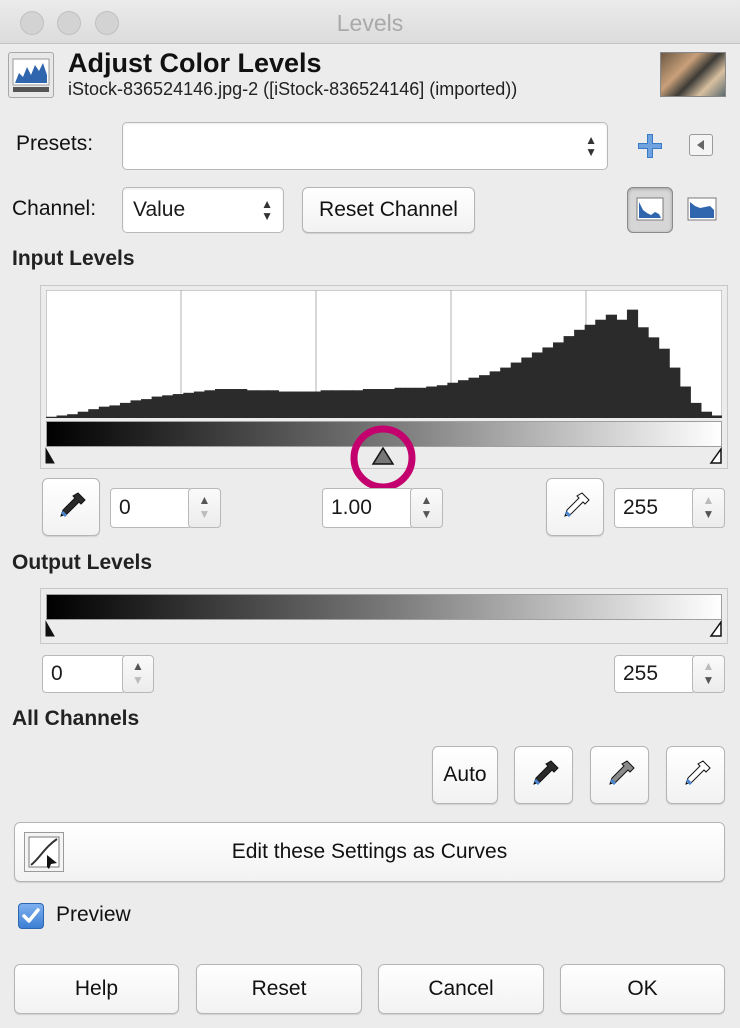  What do you see at coordinates (388, 210) in the screenshot?
I see `reset-channel-button: Reset Channel` at bounding box center [388, 210].